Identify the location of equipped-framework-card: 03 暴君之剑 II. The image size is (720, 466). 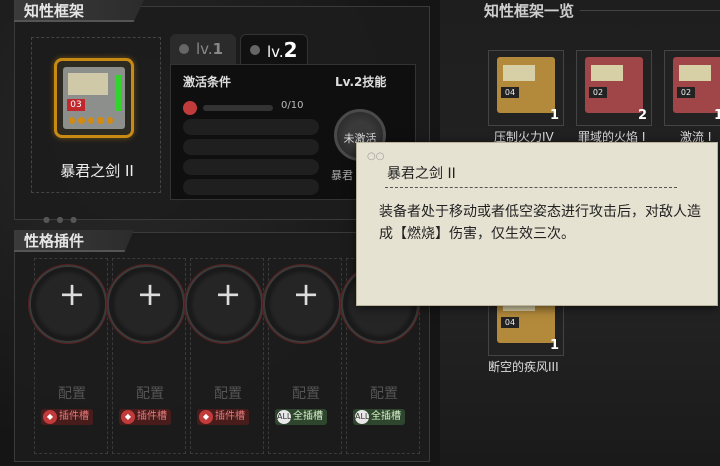
(96, 115).